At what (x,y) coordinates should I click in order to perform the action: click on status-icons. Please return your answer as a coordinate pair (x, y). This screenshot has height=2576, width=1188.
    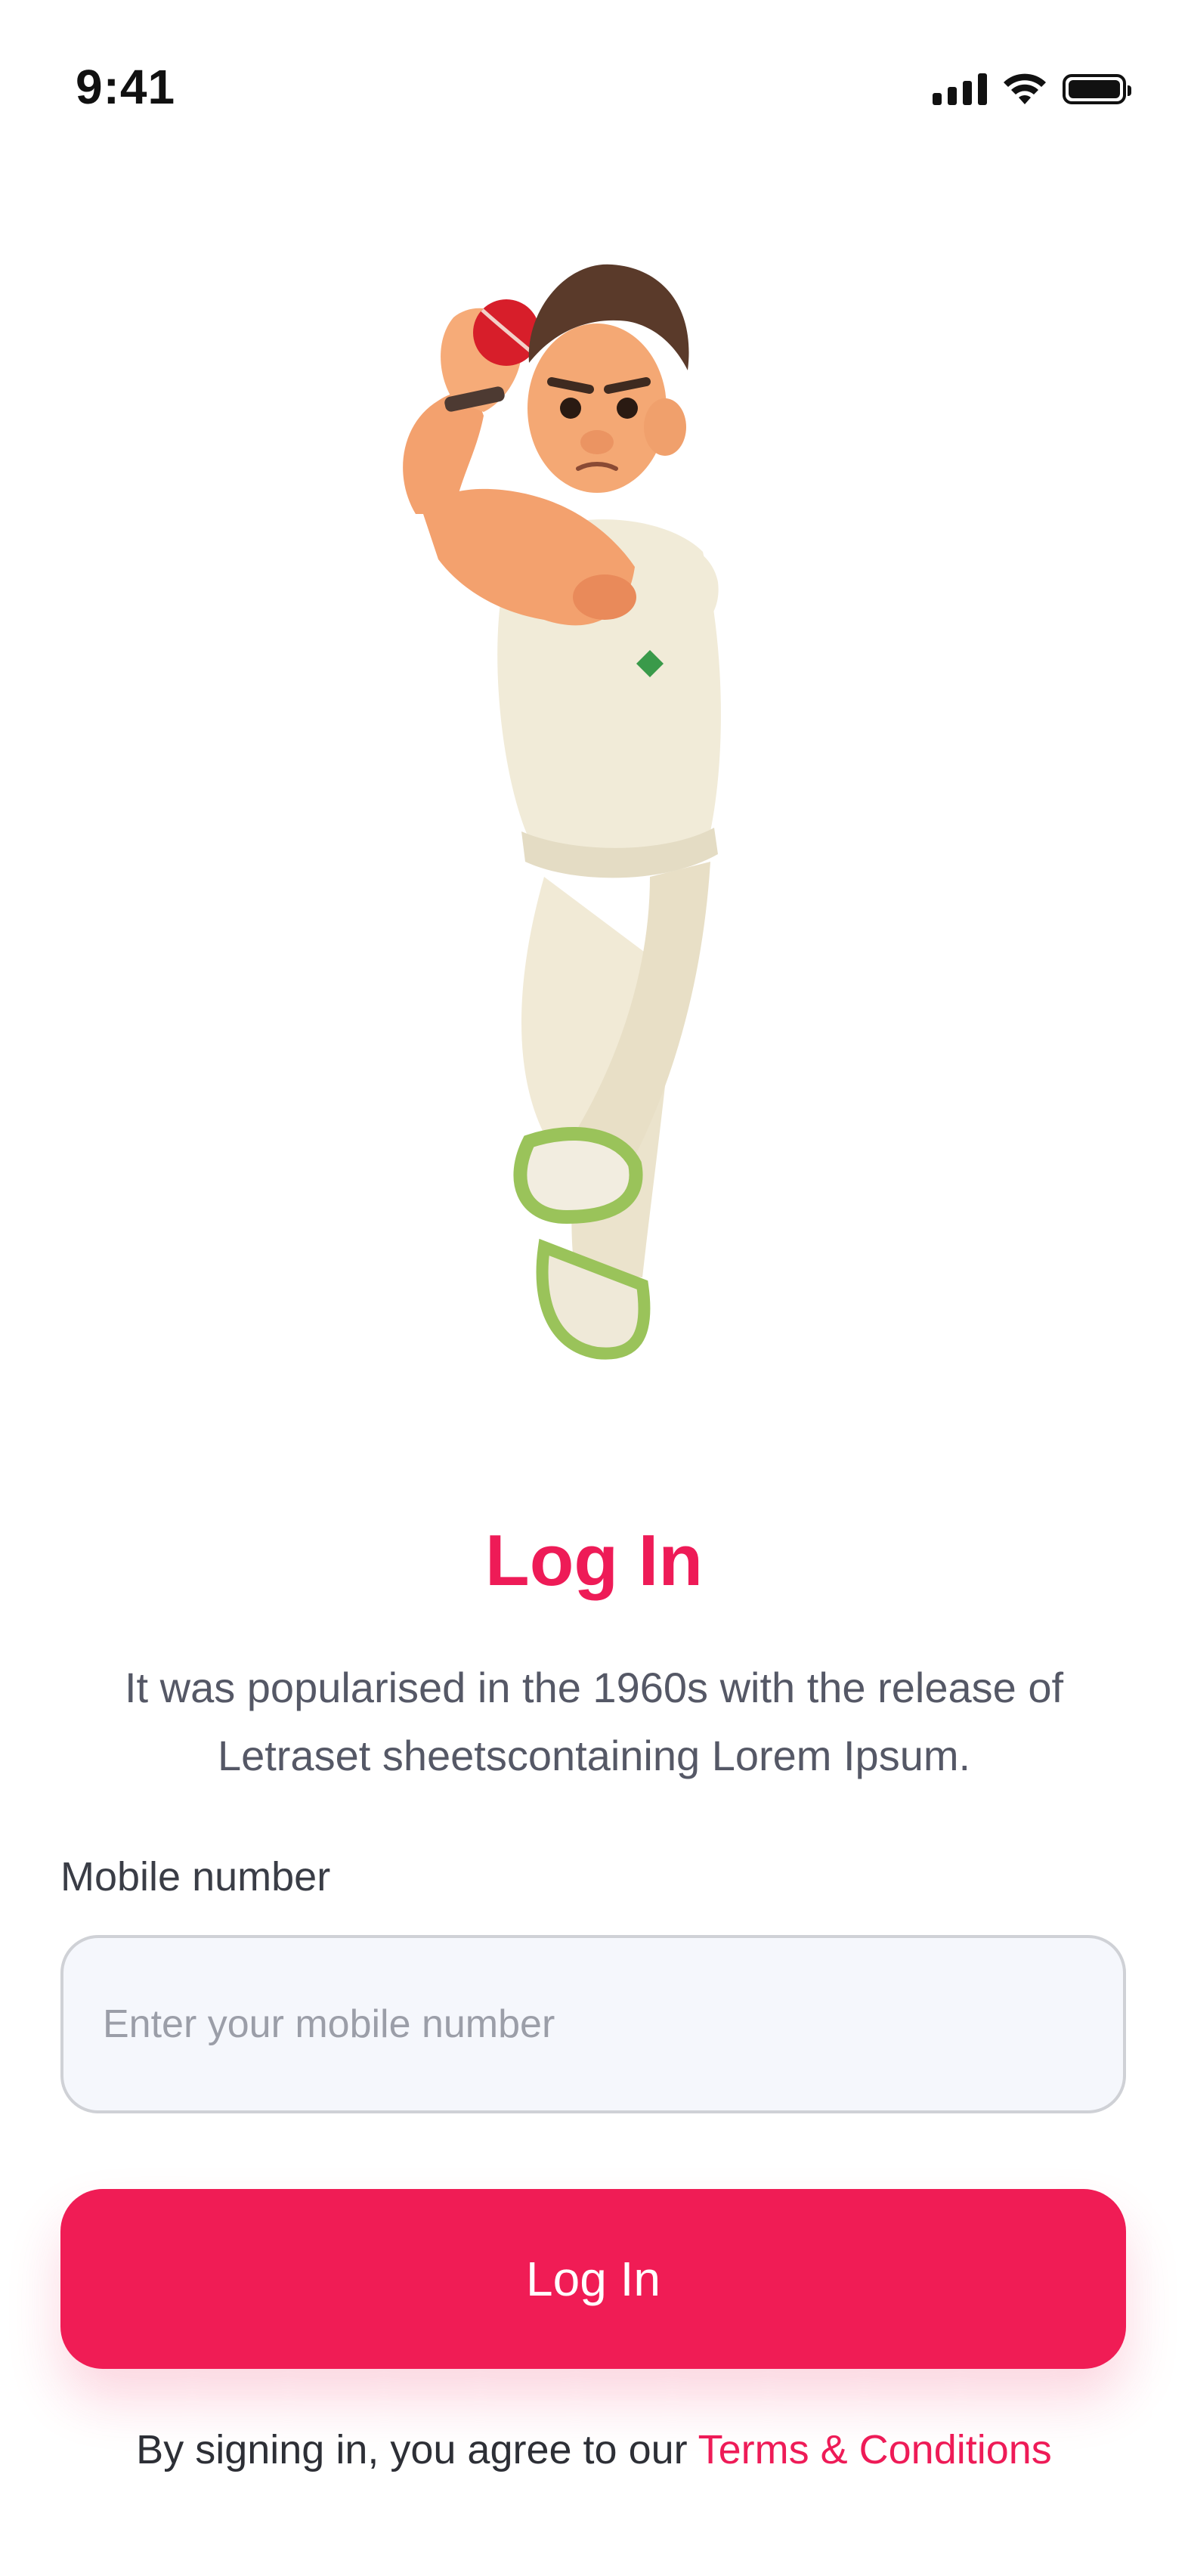
    Looking at the image, I should click on (1032, 89).